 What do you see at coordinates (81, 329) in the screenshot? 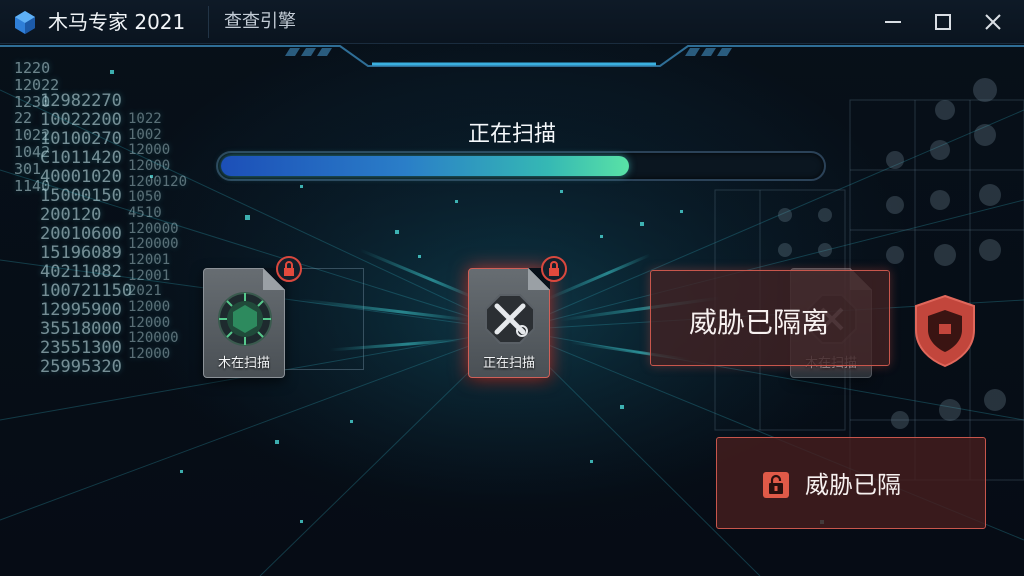
I see `code-line: 35518000` at bounding box center [81, 329].